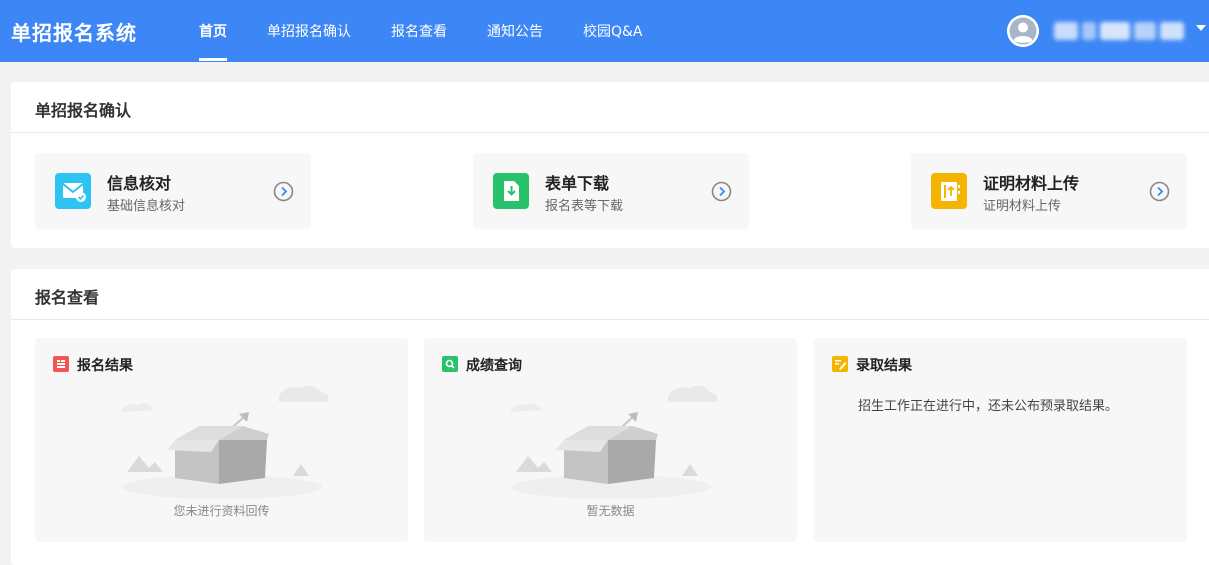 This screenshot has width=1209, height=565. I want to click on mail-check-icon, so click(73, 191).